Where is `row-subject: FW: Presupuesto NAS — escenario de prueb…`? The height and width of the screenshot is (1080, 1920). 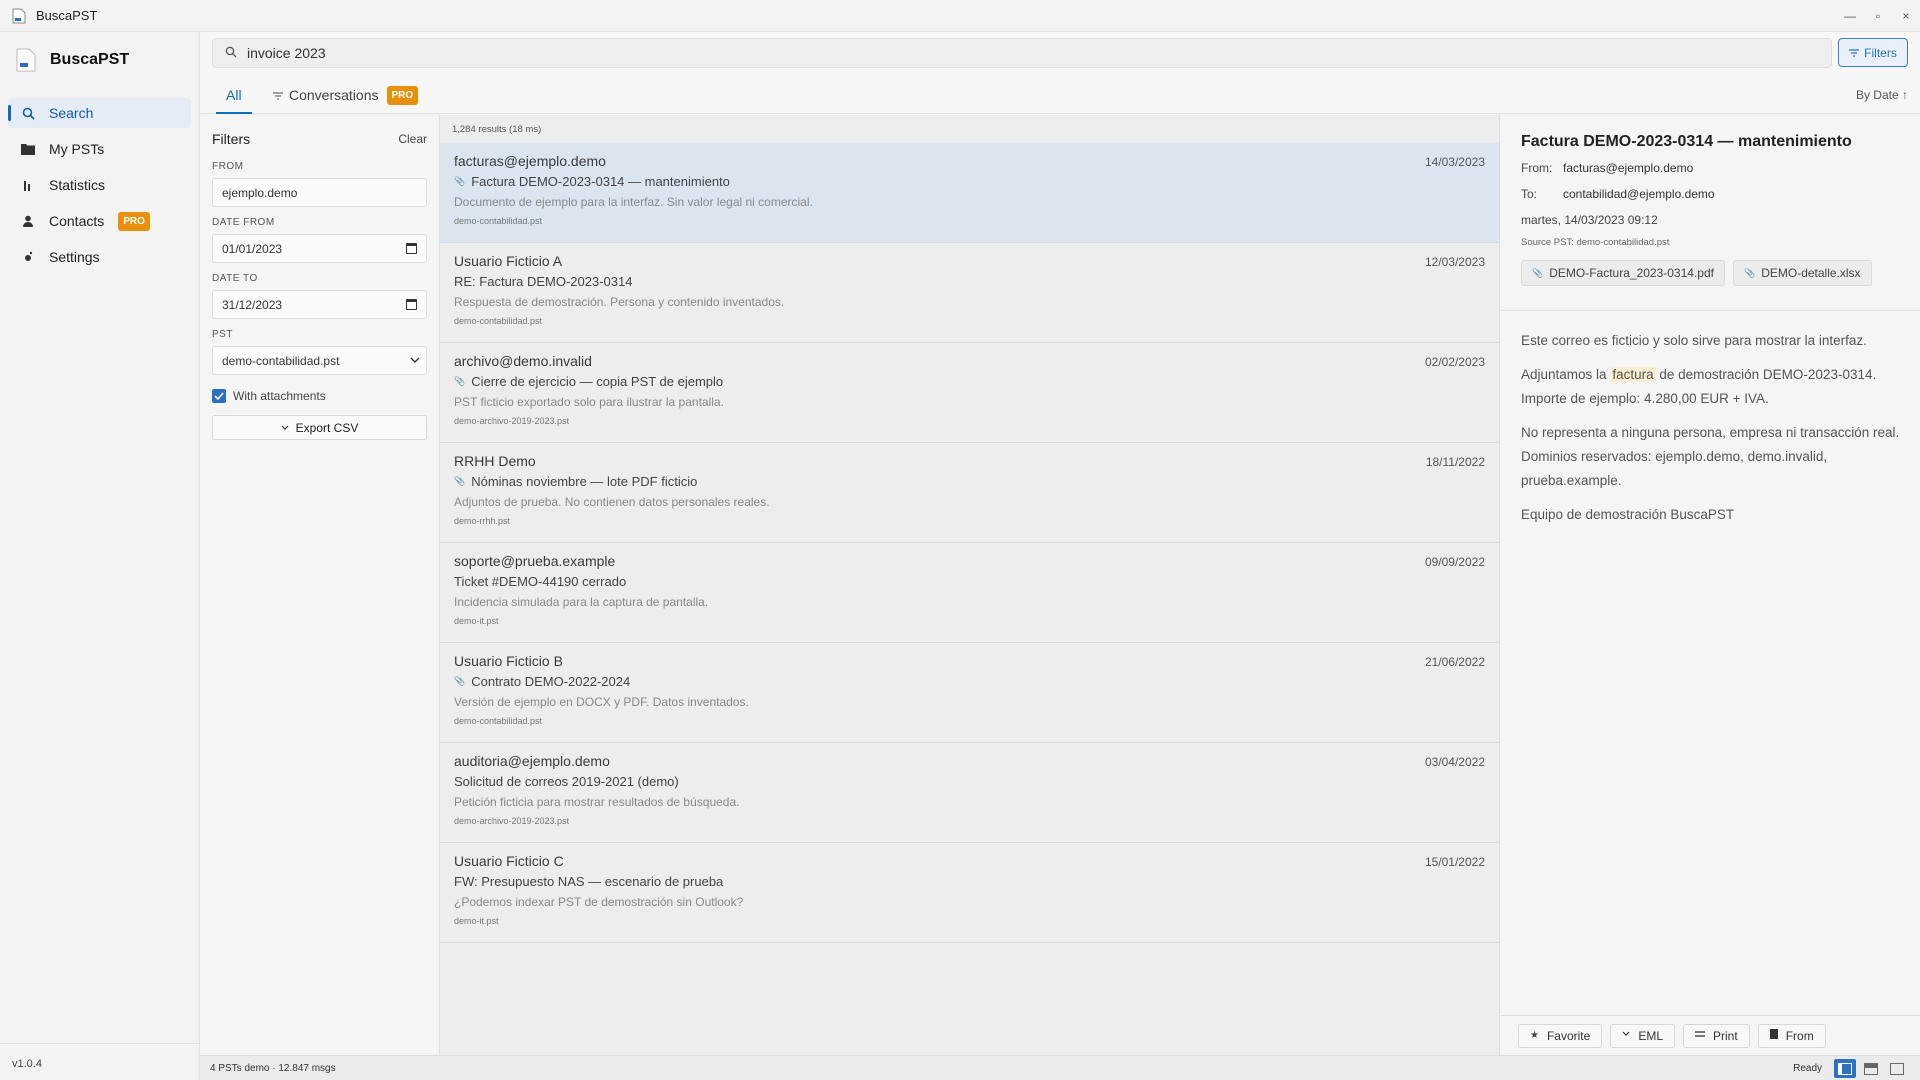 row-subject: FW: Presupuesto NAS — escenario de prueb… is located at coordinates (589, 881).